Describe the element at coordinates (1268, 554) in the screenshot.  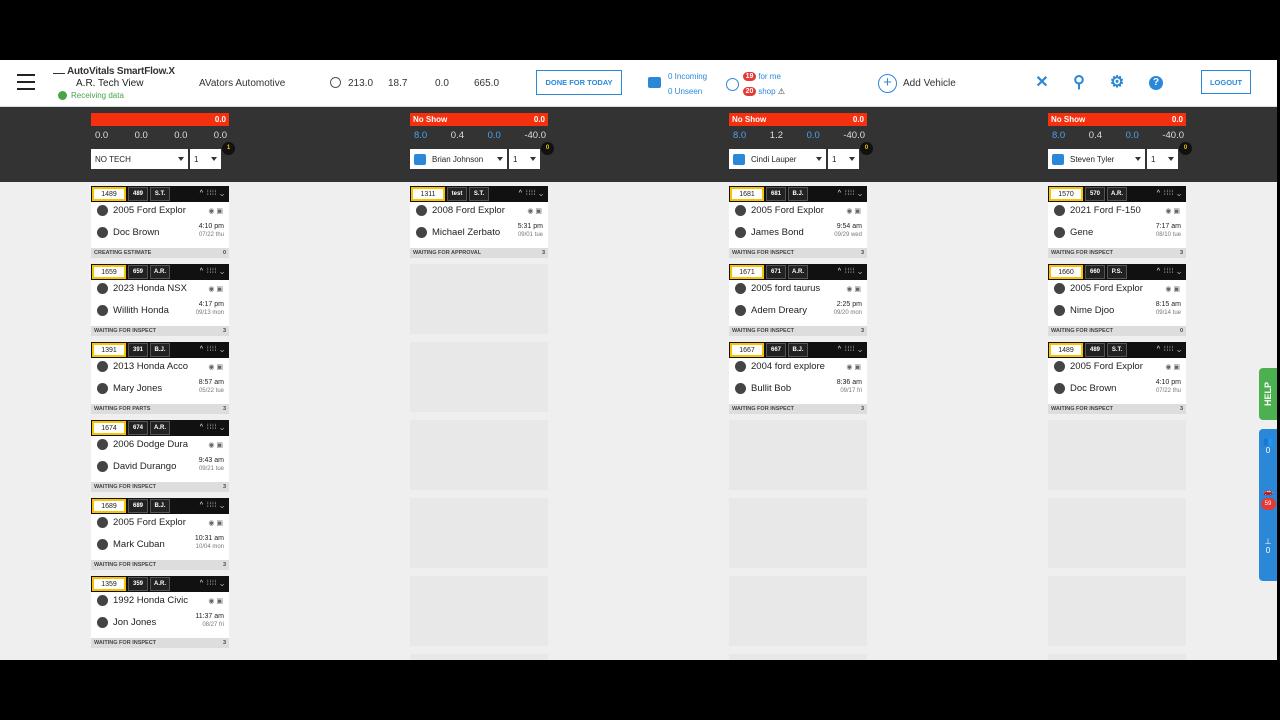
I see `bay-counter: ⊥ 0` at that location.